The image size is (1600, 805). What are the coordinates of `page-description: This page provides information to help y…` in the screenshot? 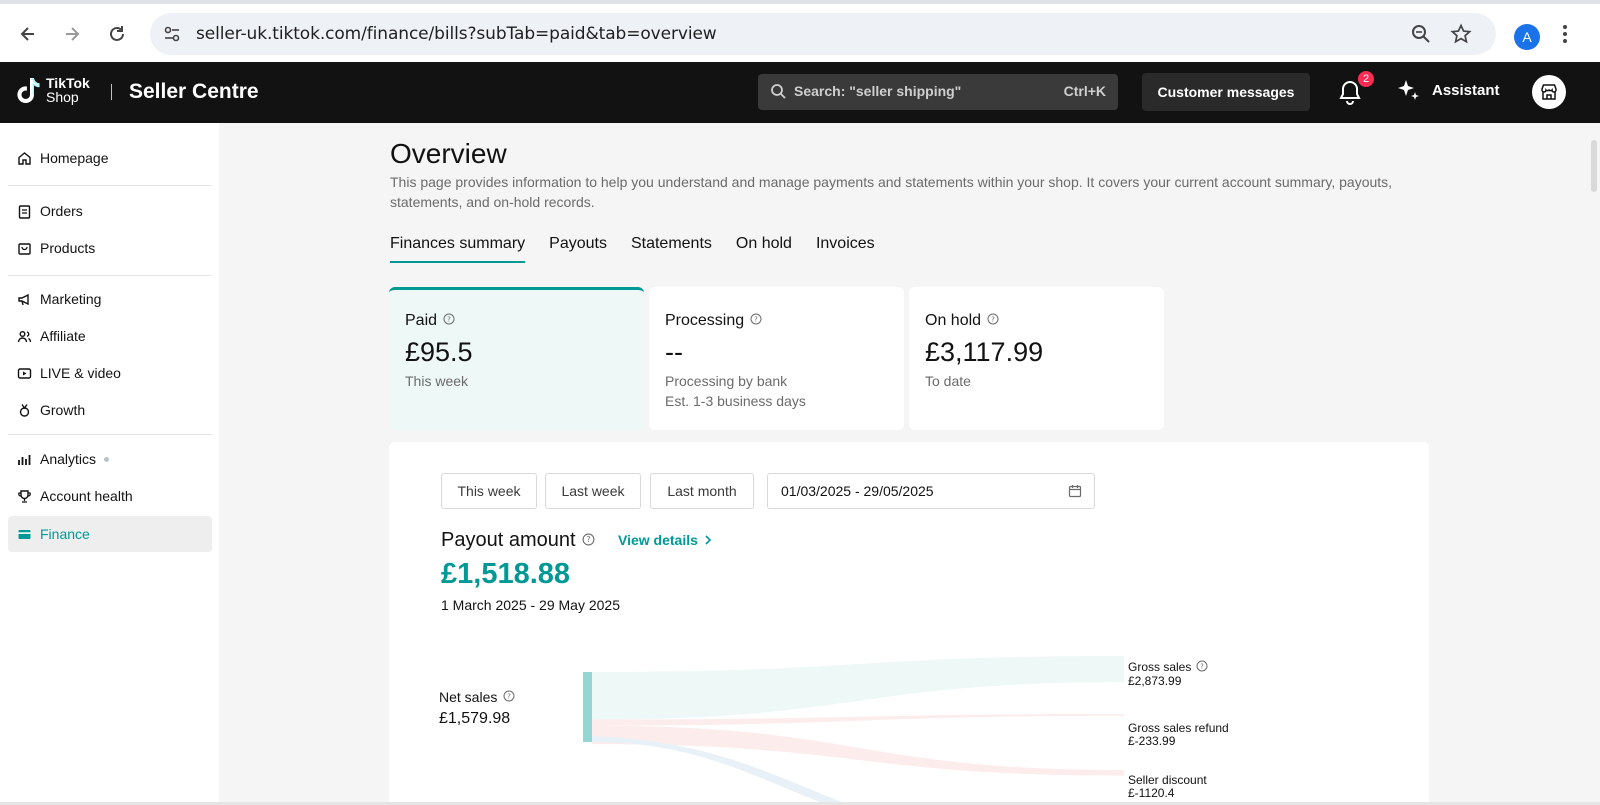 It's located at (891, 192).